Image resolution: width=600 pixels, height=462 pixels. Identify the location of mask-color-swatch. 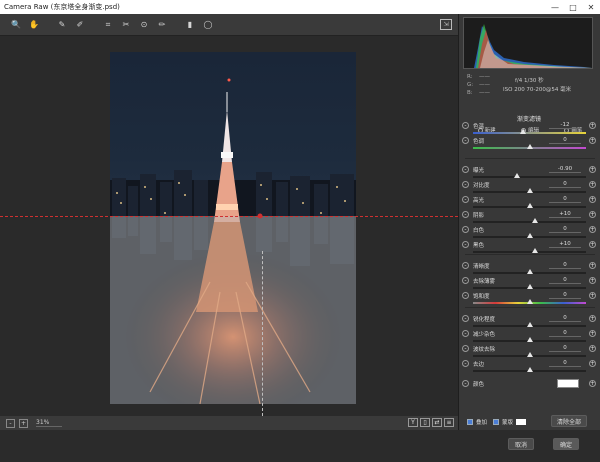
(521, 422).